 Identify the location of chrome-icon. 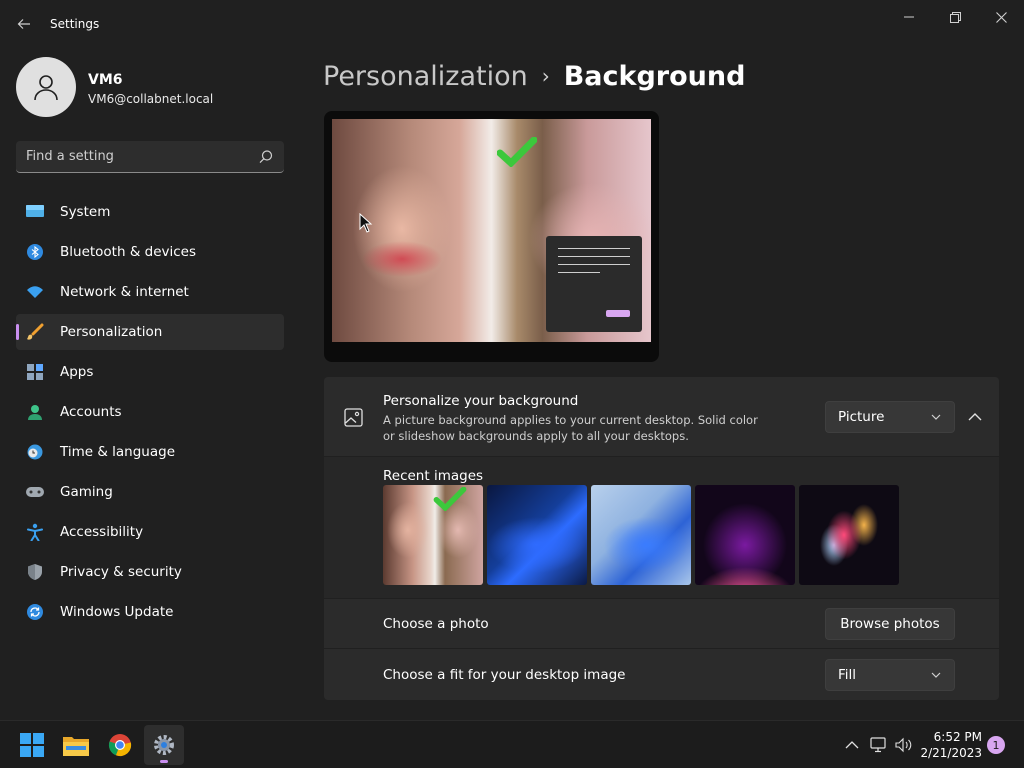
(120, 745).